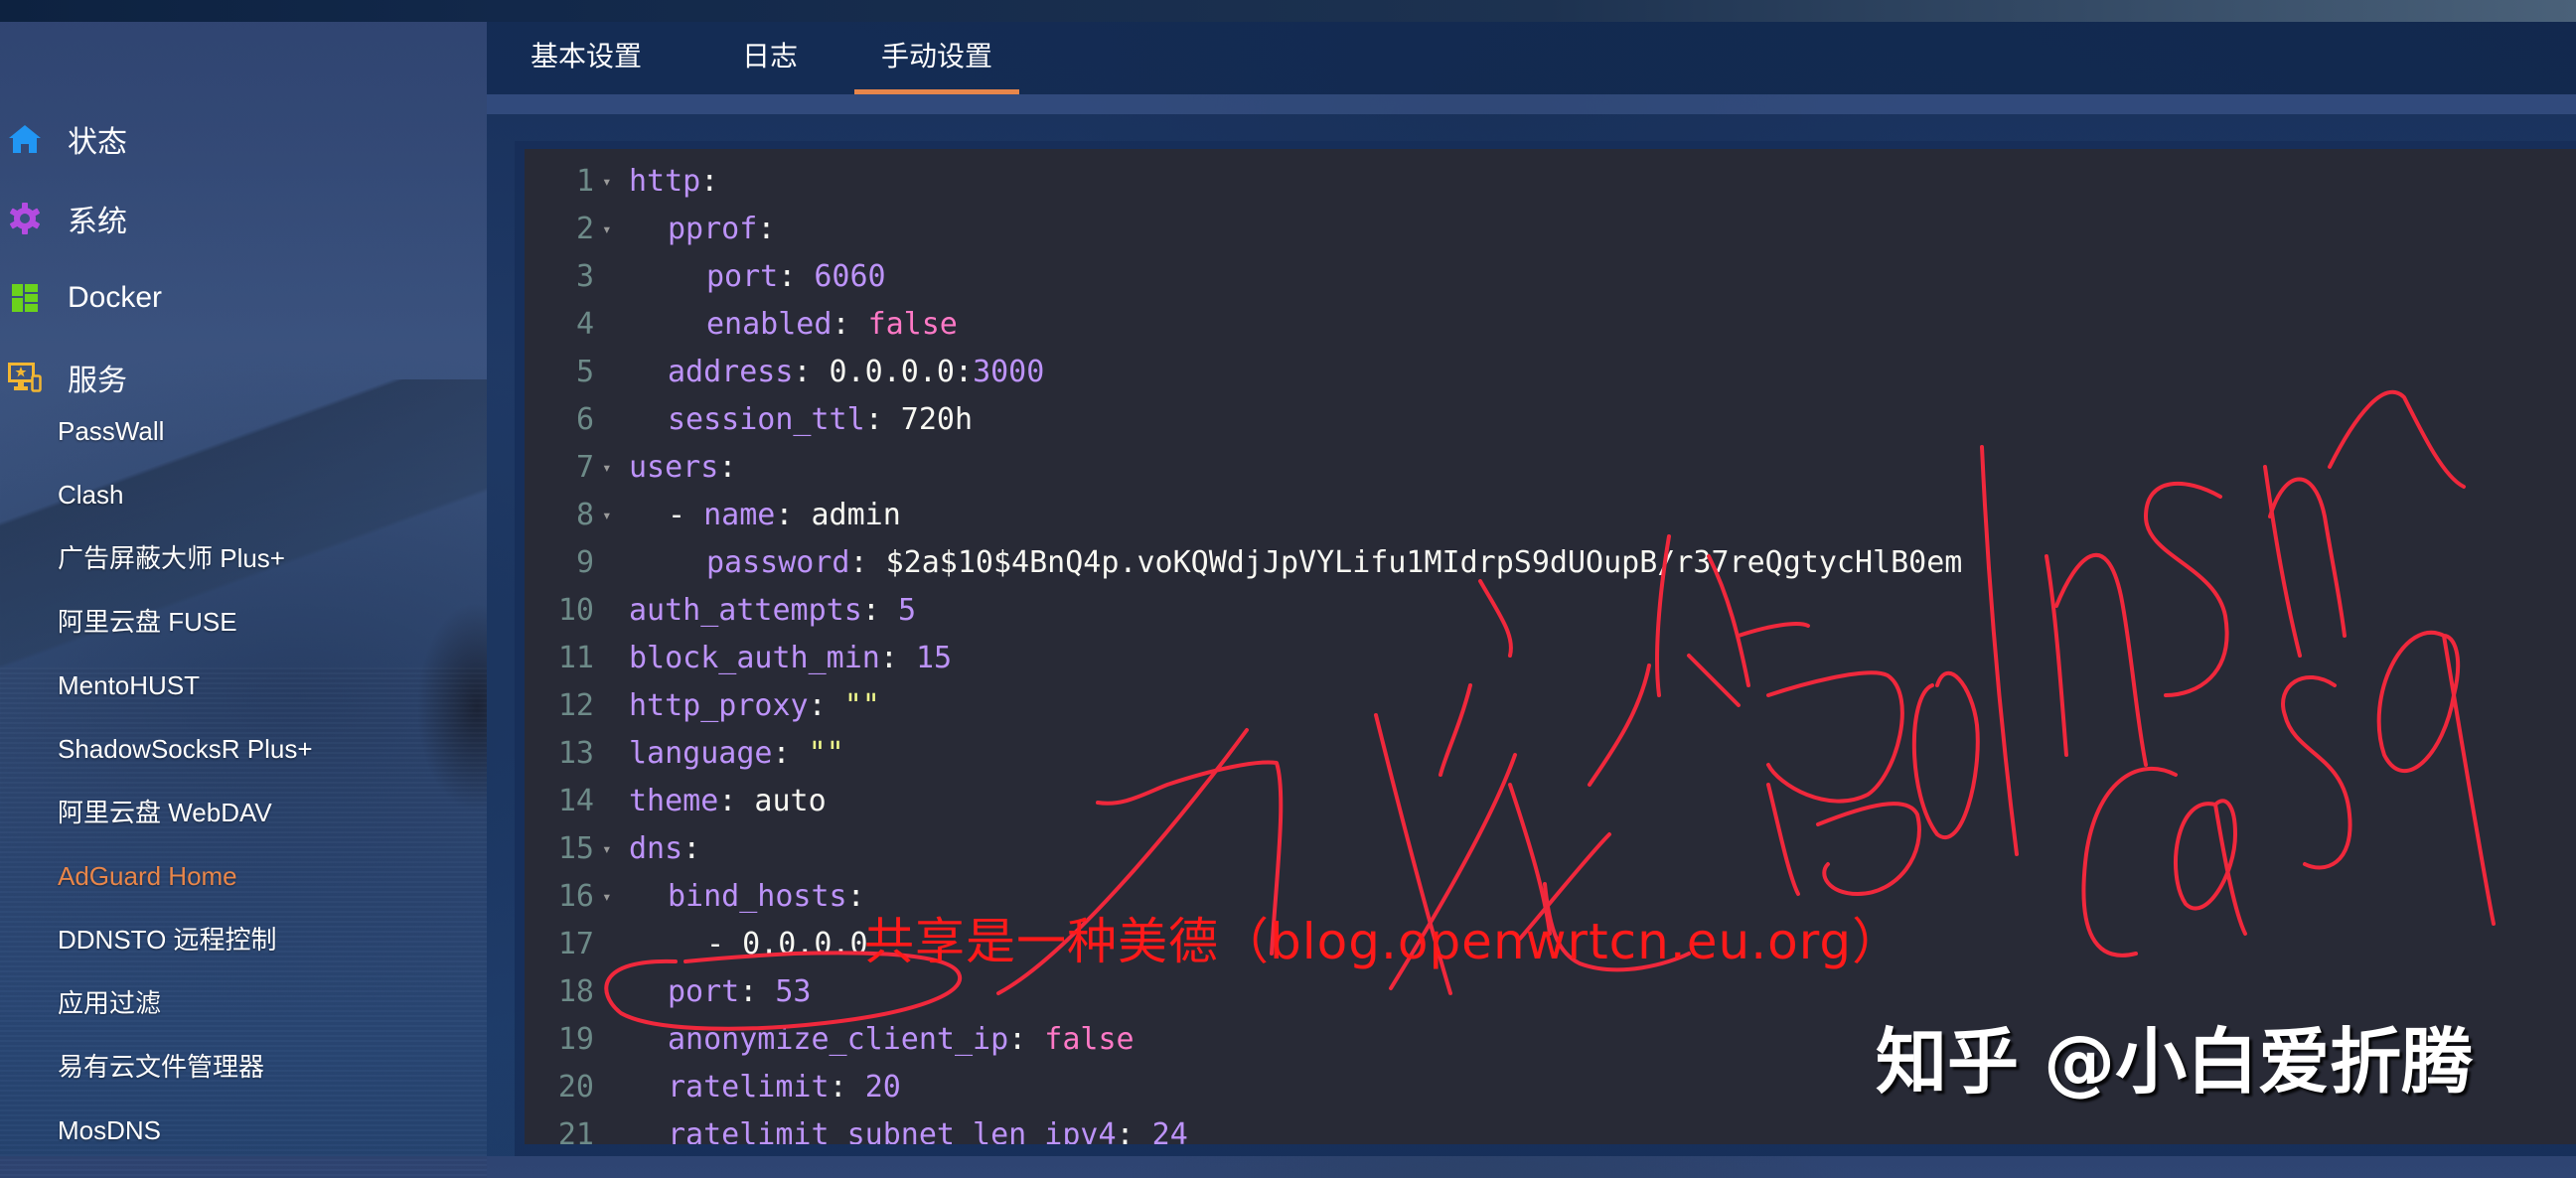  I want to click on code-line: 14 theme: auto, so click(1550, 801).